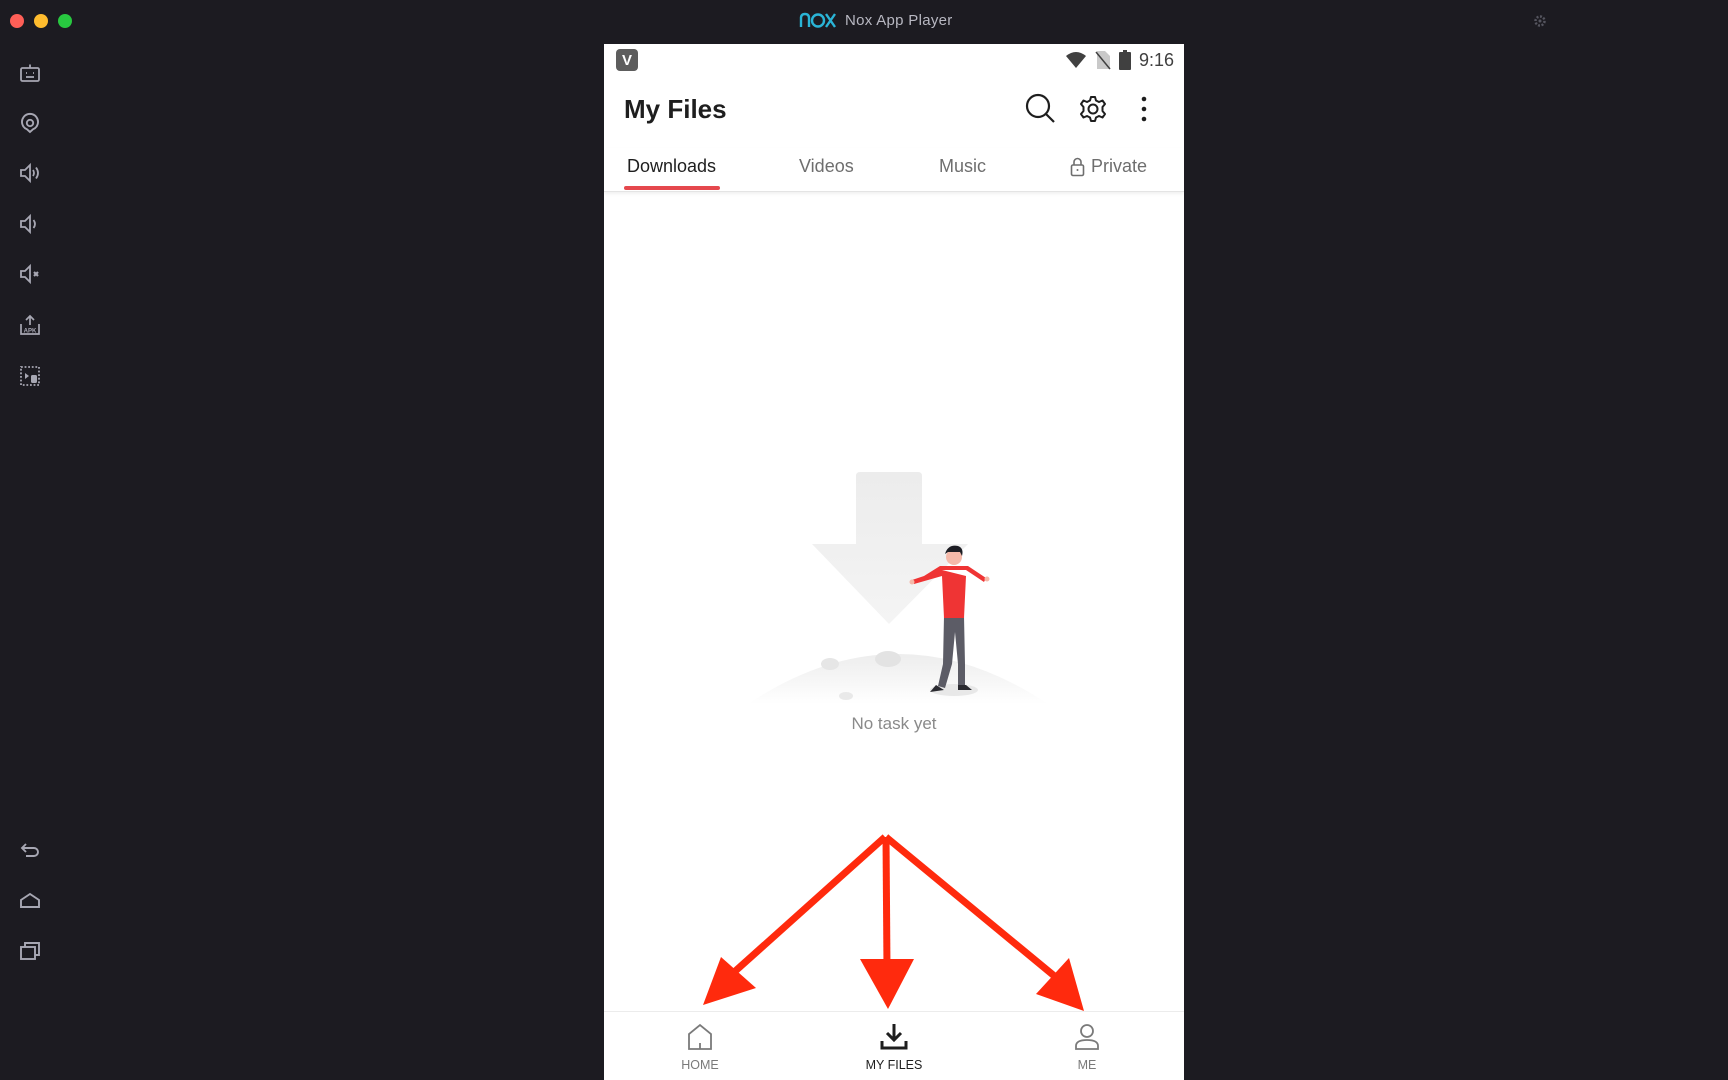  I want to click on nav-me: ME, so click(1087, 1046).